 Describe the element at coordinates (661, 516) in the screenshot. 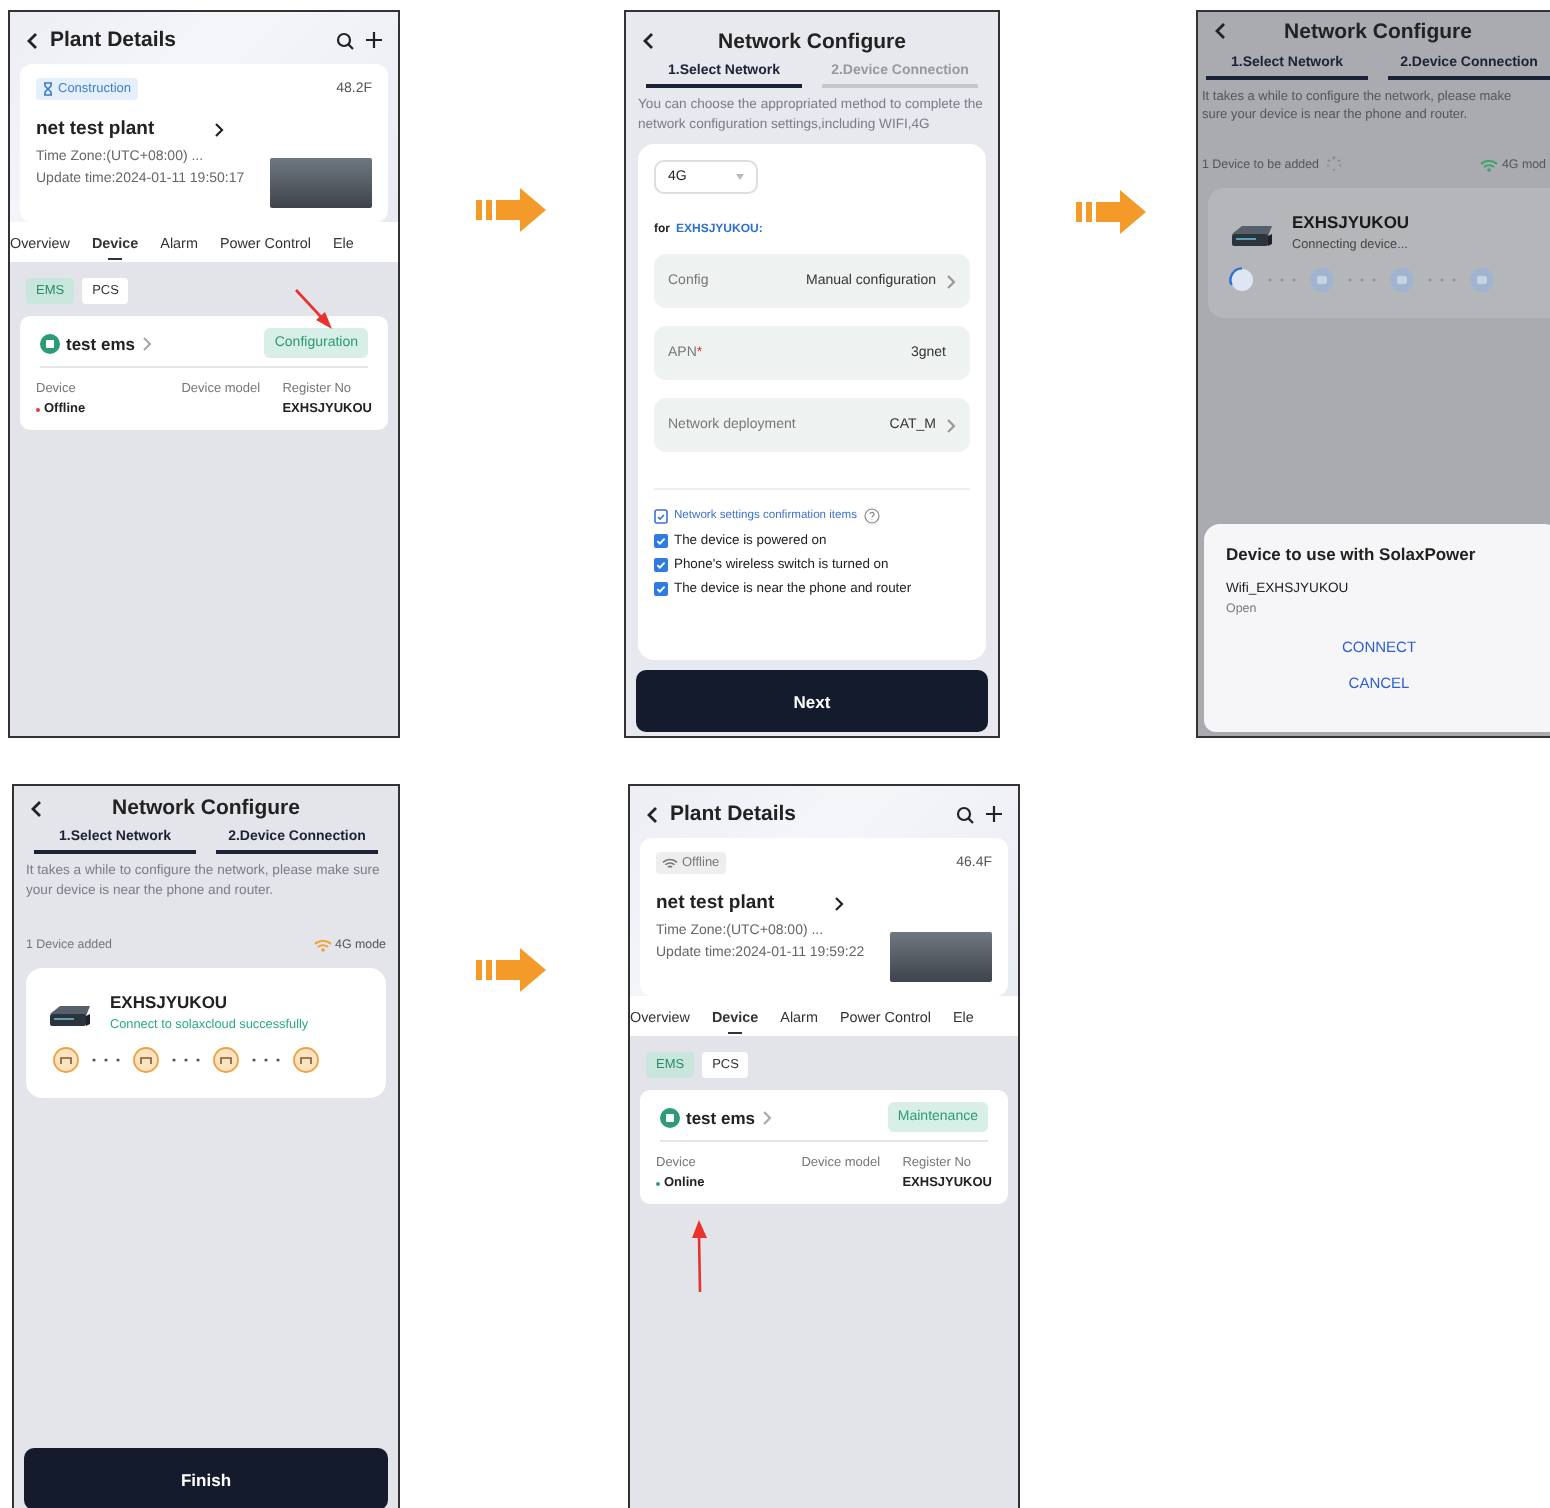

I see `clipboard-icon` at that location.